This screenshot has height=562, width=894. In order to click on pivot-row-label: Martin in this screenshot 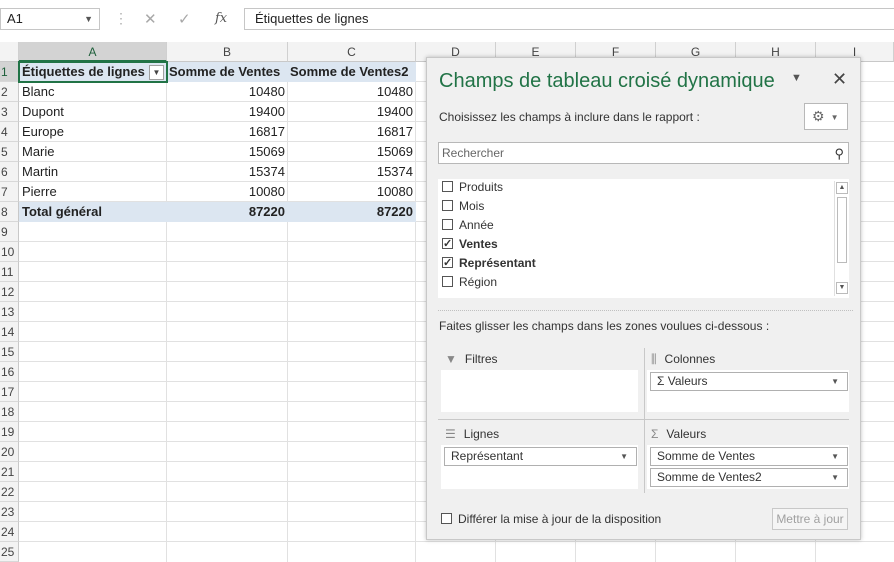, I will do `click(93, 172)`.